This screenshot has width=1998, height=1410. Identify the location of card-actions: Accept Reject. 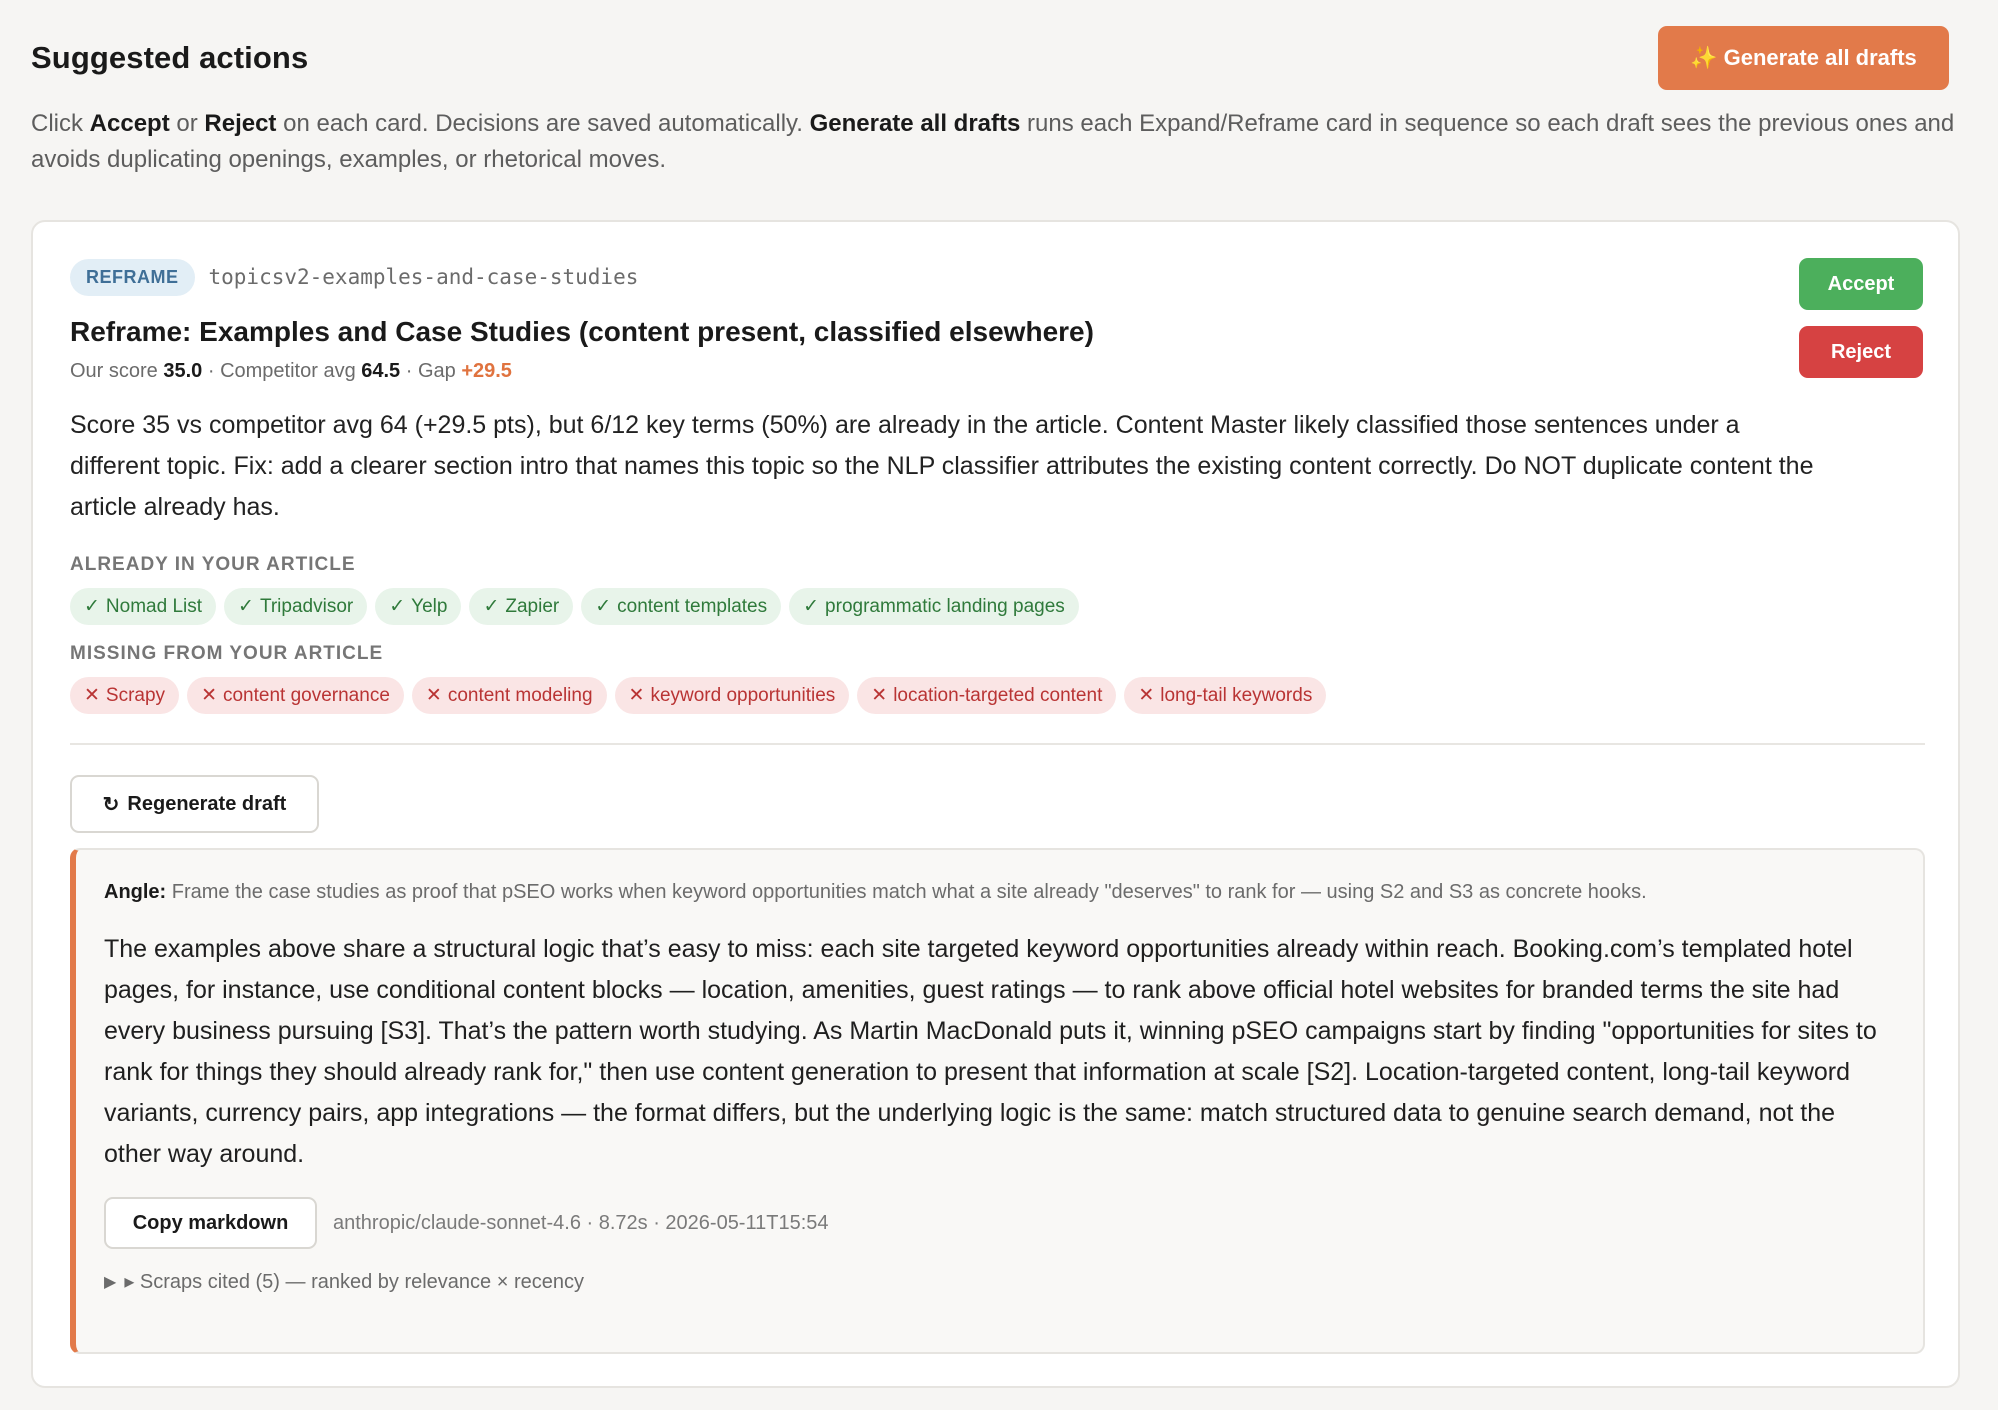
(1861, 318).